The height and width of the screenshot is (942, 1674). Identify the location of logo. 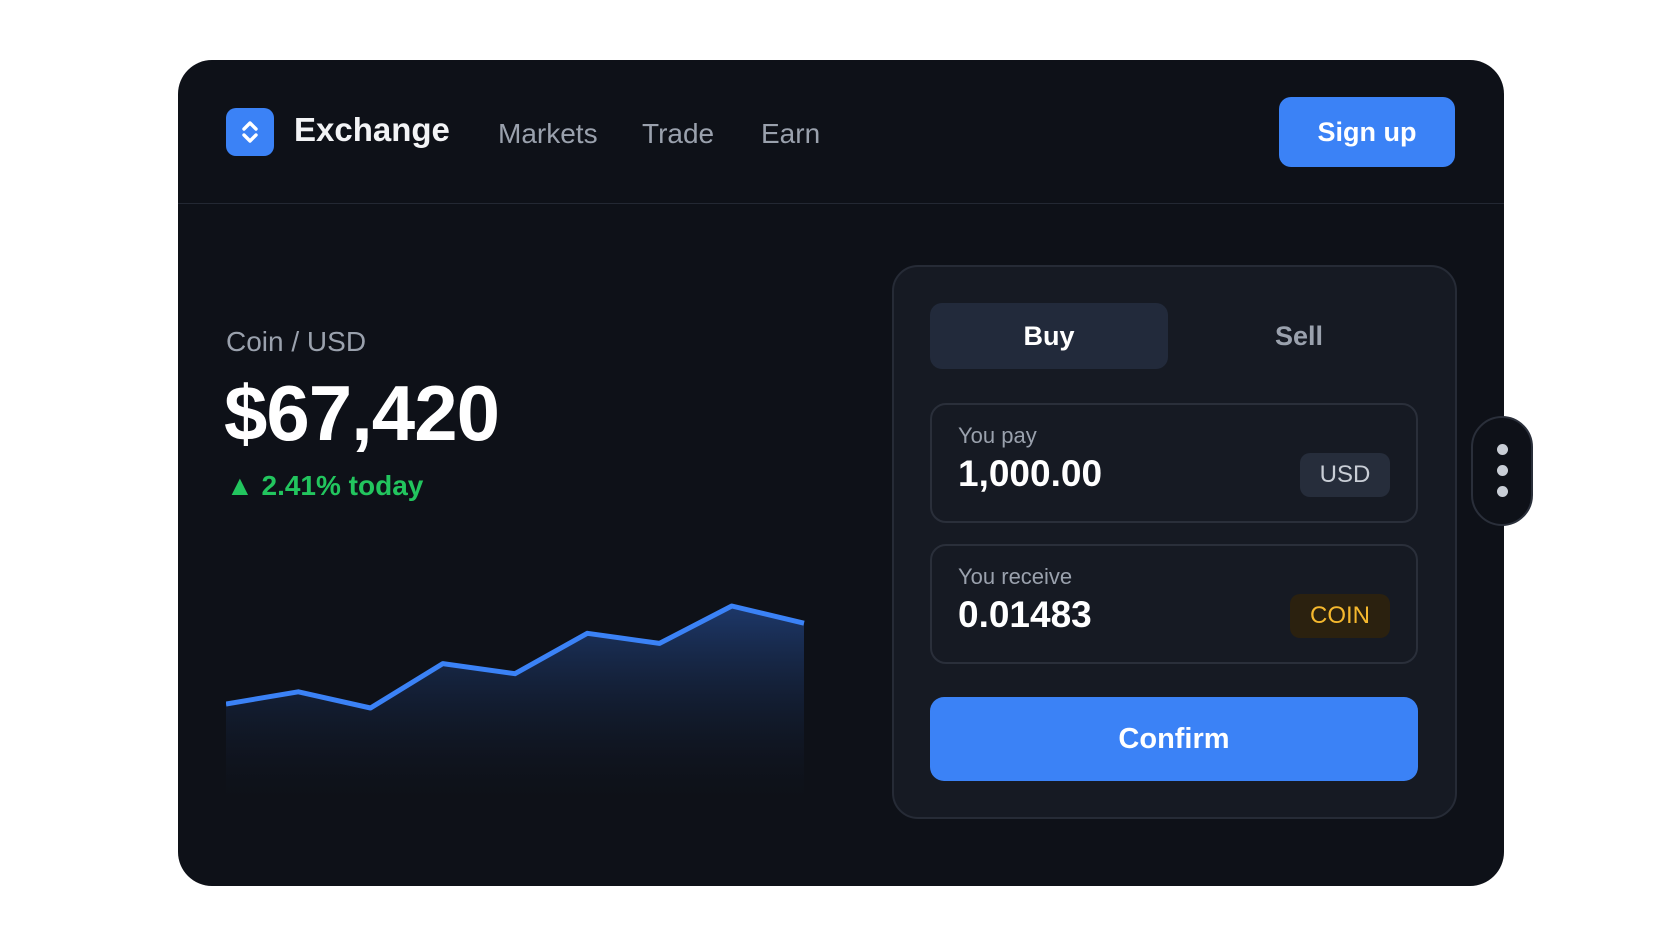
(250, 132).